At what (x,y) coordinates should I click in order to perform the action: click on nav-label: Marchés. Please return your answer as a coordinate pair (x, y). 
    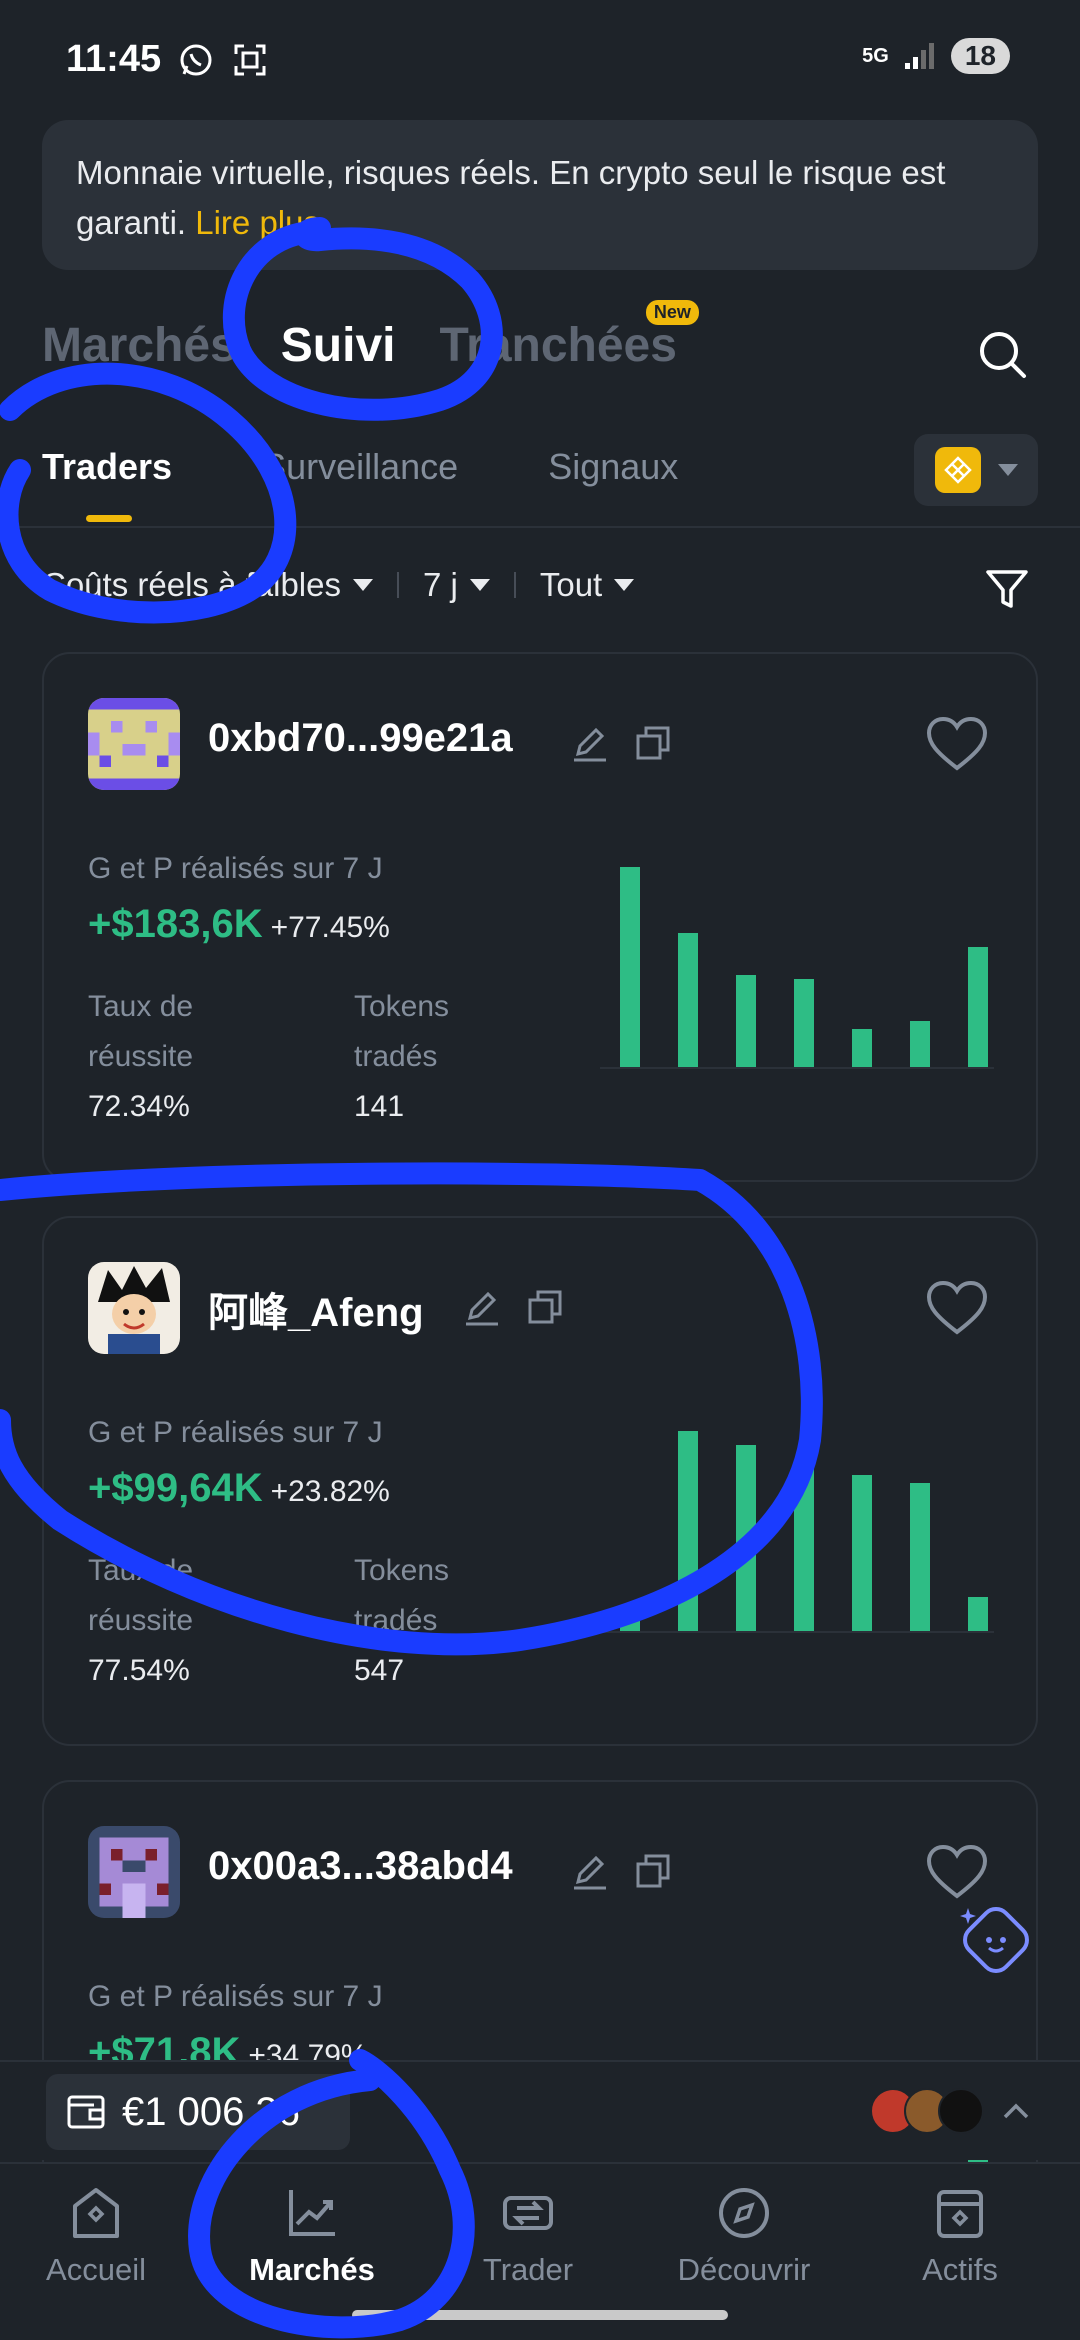
    Looking at the image, I should click on (312, 2269).